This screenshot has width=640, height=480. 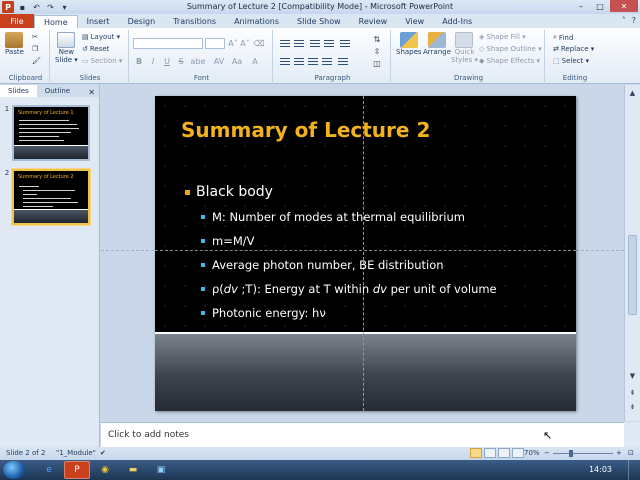 I want to click on align-right-icon, so click(x=313, y=61).